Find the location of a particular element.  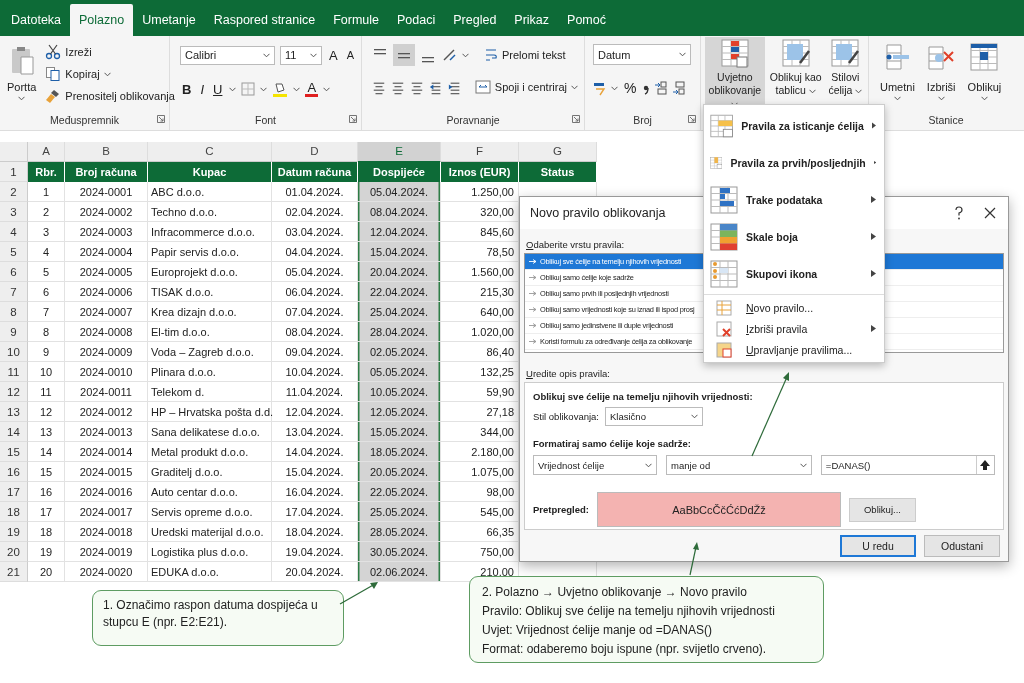

column-header: B is located at coordinates (106, 152).